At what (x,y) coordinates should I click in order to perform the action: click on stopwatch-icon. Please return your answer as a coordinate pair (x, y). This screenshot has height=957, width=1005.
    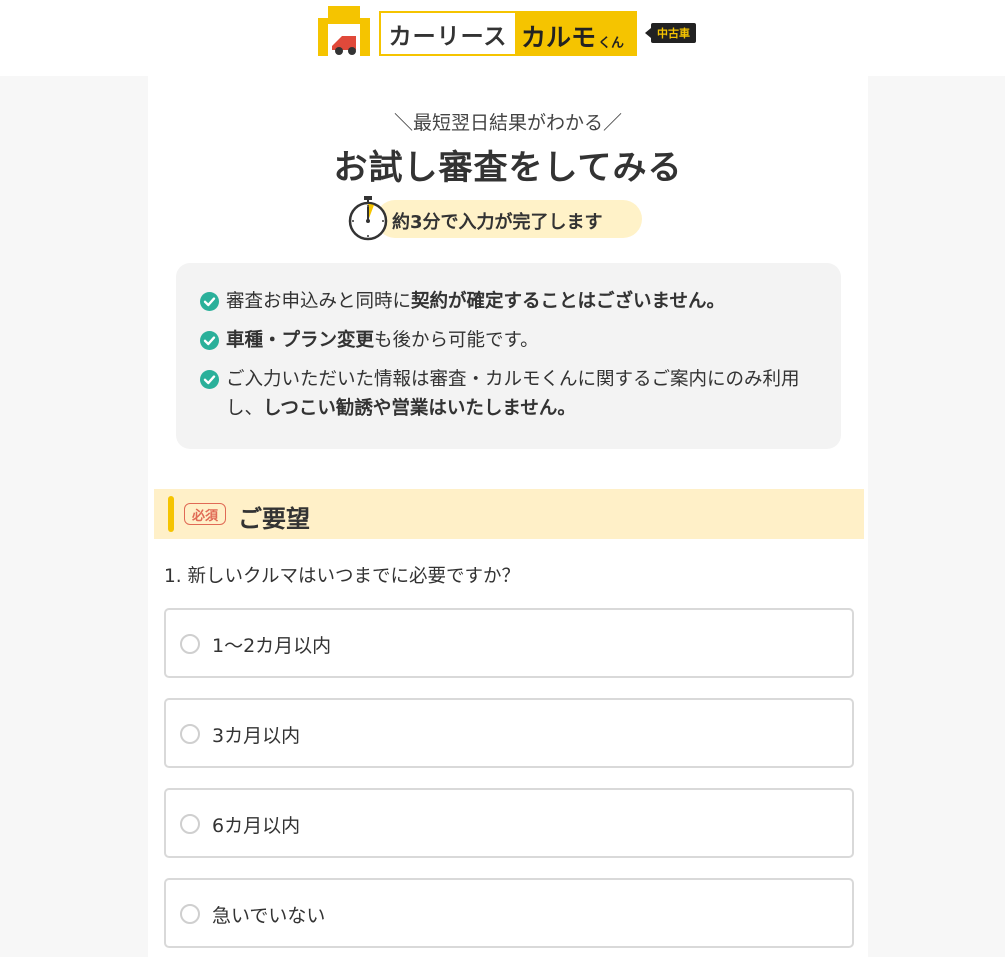
    Looking at the image, I should click on (368, 218).